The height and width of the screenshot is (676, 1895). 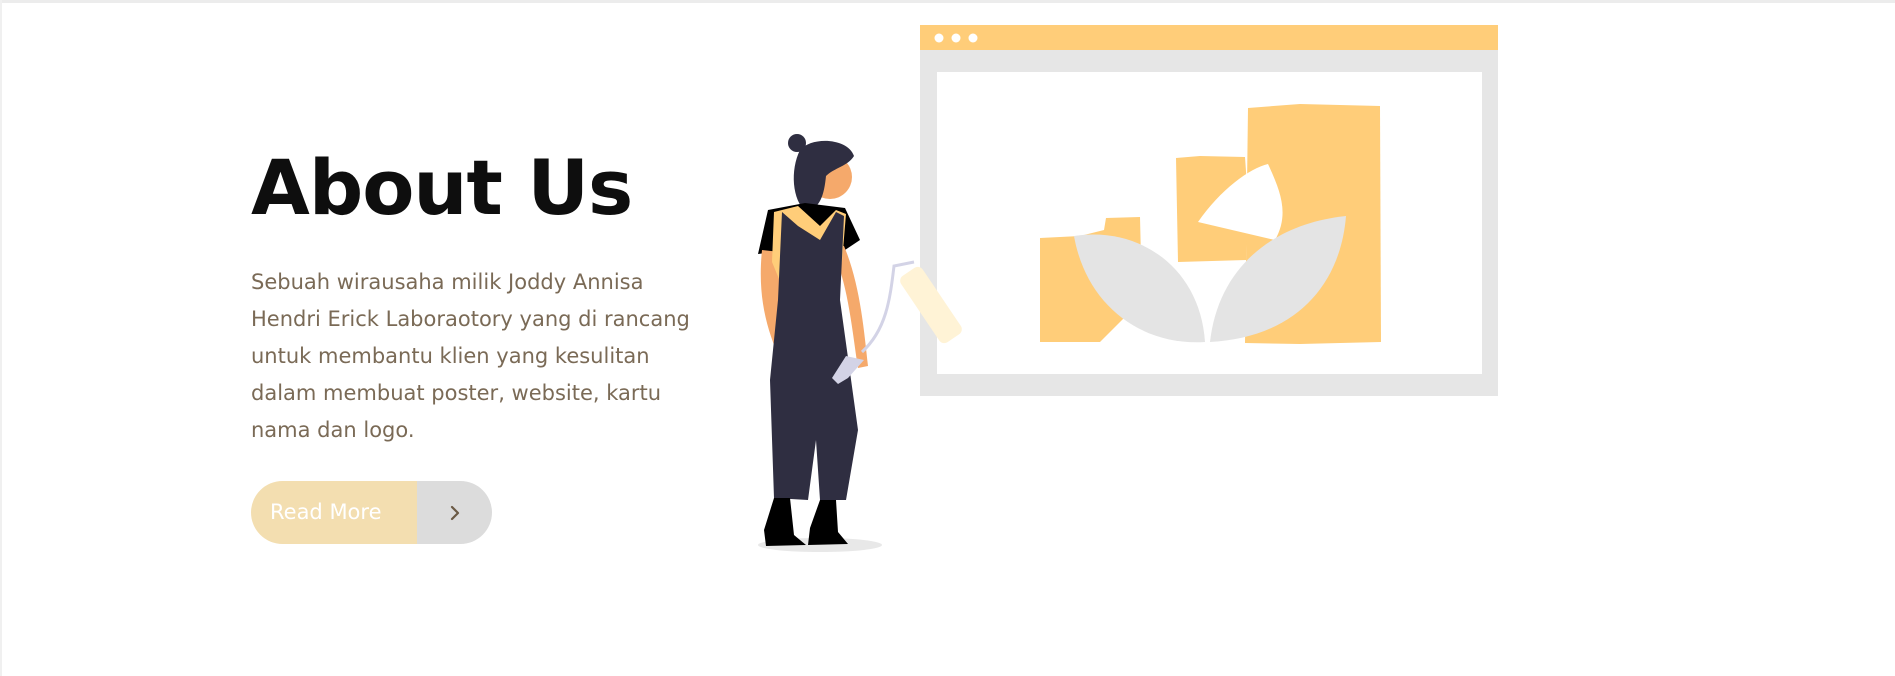 What do you see at coordinates (947, 1) in the screenshot?
I see `top-divider` at bounding box center [947, 1].